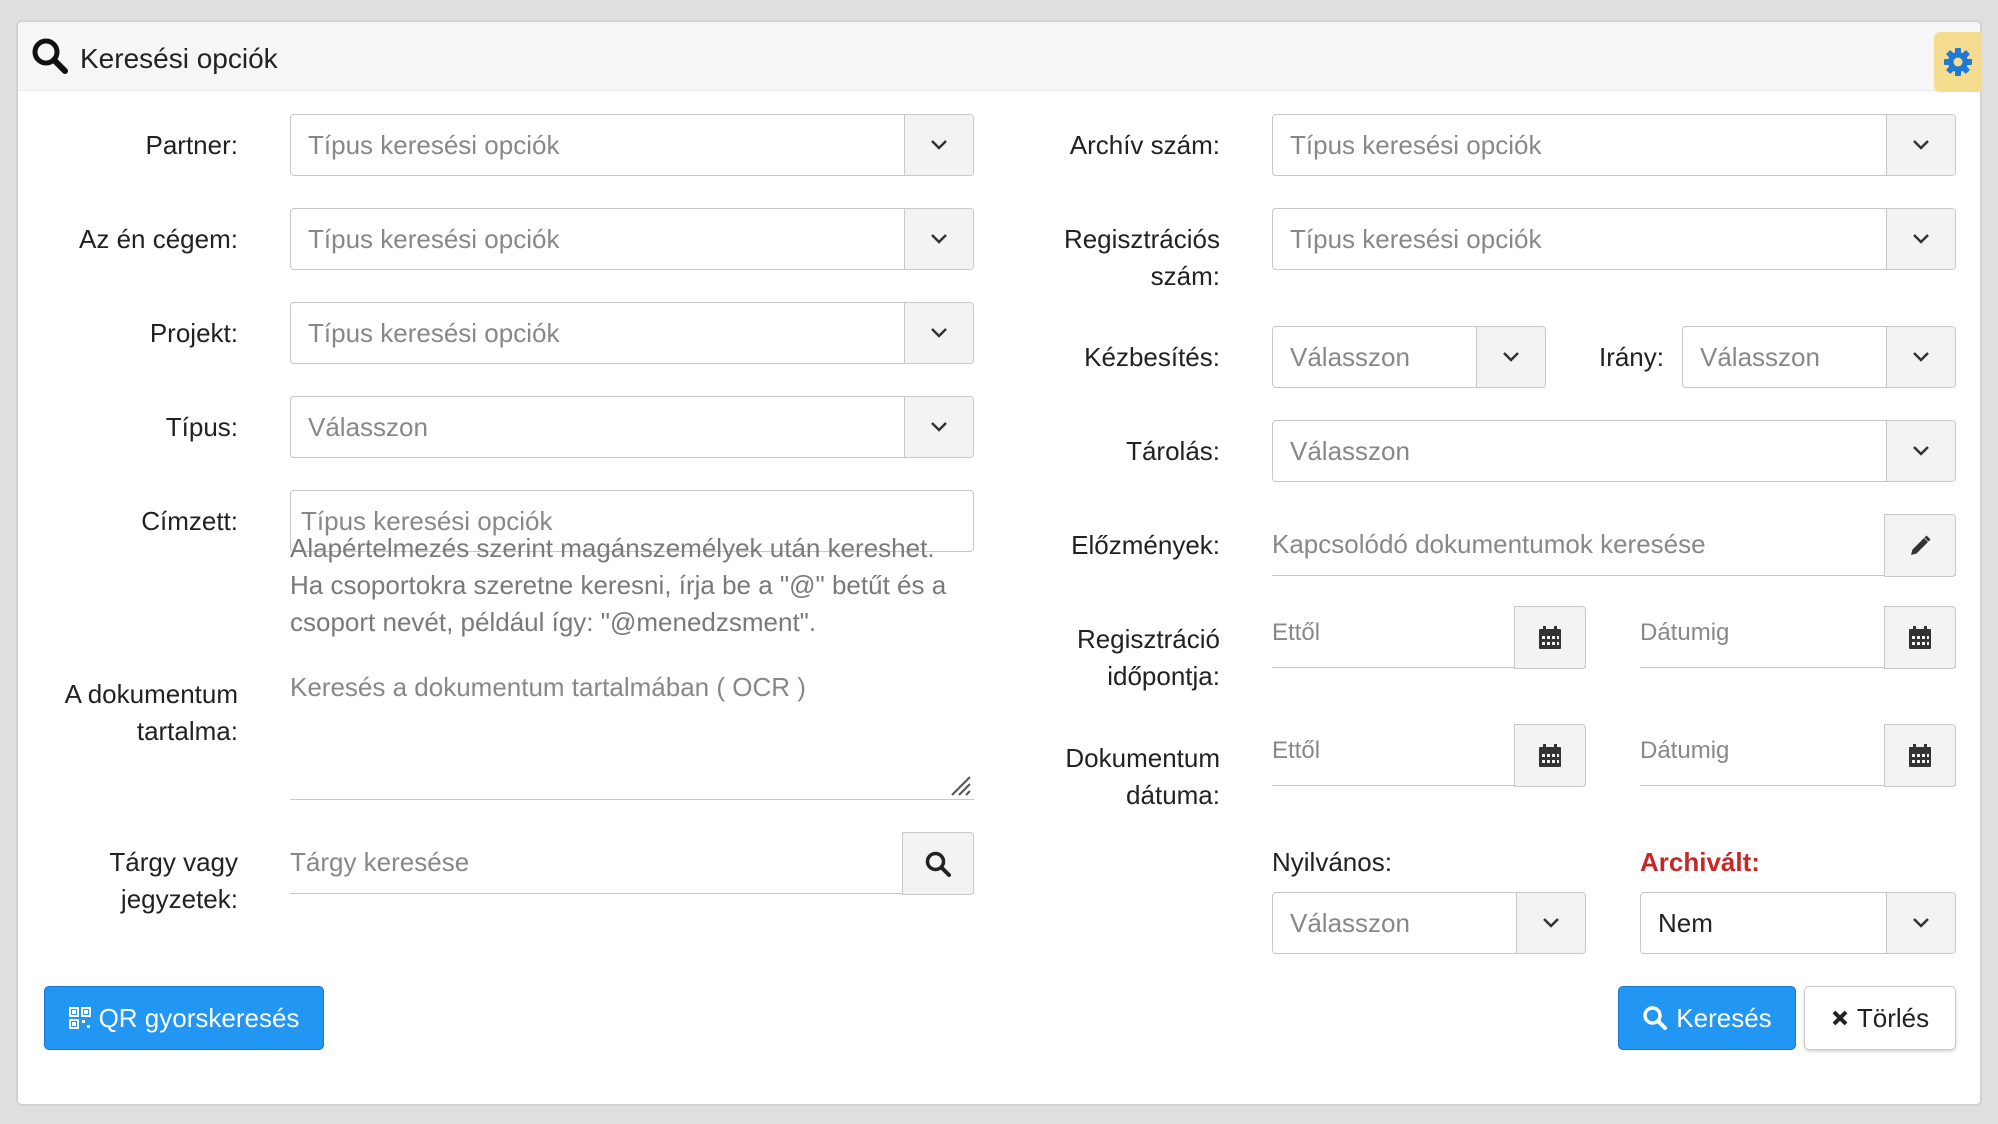  Describe the element at coordinates (1631, 357) in the screenshot. I see `direction-label: Irány:` at that location.